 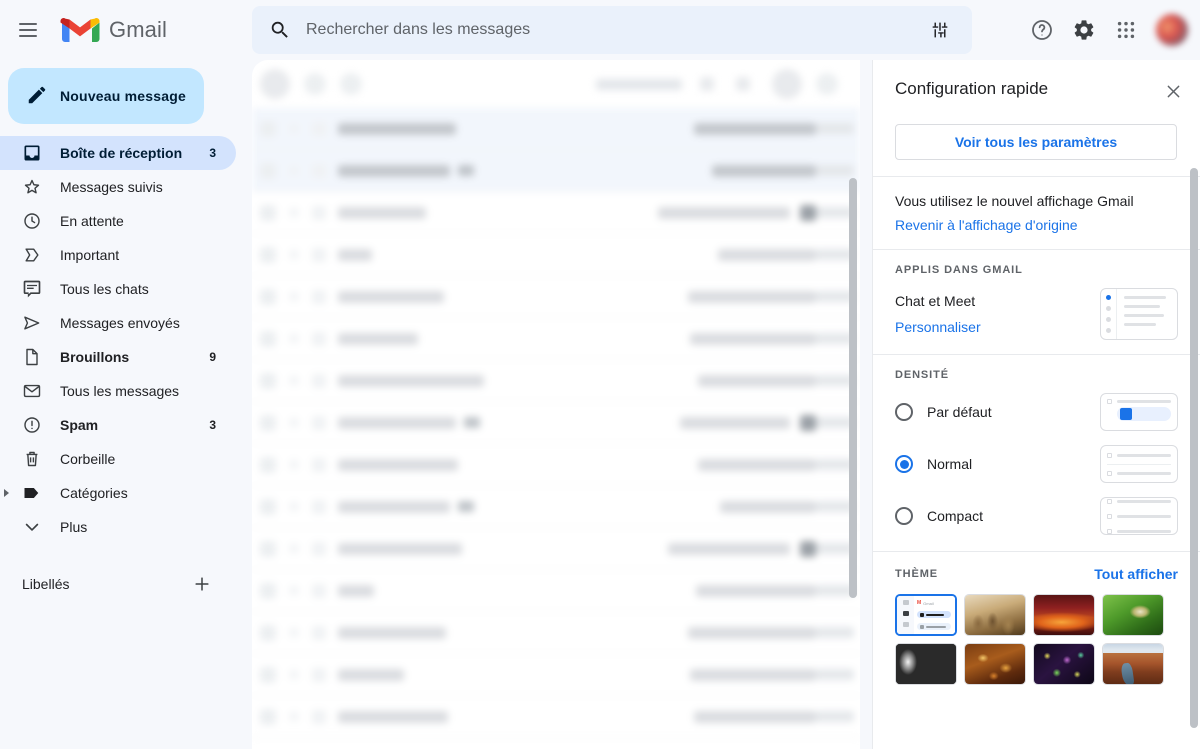 What do you see at coordinates (118, 153) in the screenshot?
I see `sidebar-item-inbox: Boîte de réception 3` at bounding box center [118, 153].